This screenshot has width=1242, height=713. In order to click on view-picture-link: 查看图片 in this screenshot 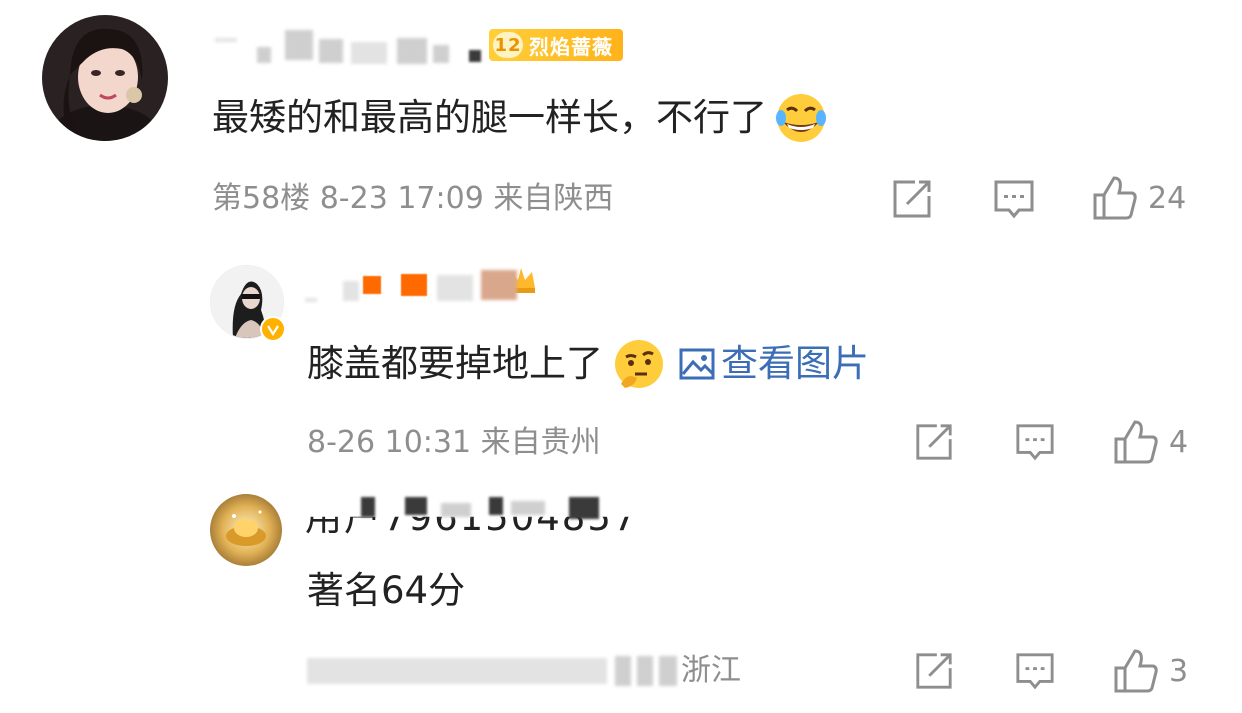, I will do `click(774, 364)`.